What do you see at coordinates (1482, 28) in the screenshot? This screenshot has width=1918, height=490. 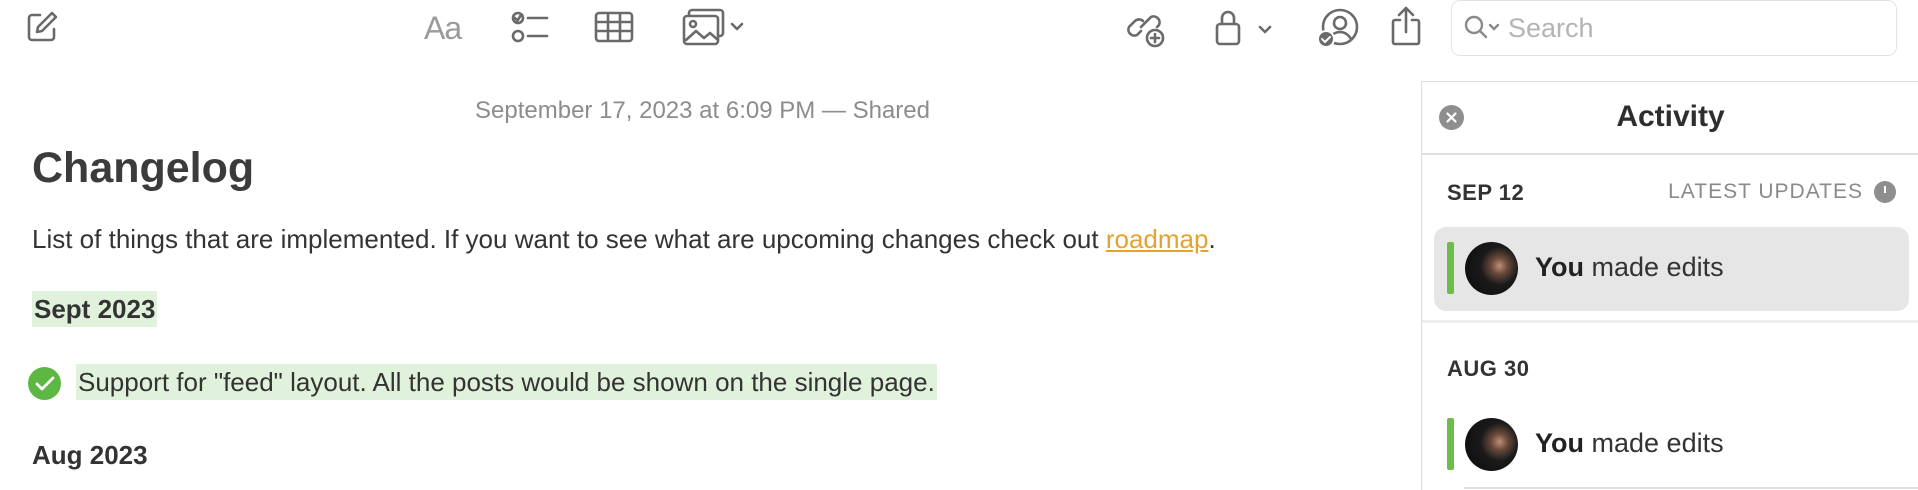 I see `search-icon` at bounding box center [1482, 28].